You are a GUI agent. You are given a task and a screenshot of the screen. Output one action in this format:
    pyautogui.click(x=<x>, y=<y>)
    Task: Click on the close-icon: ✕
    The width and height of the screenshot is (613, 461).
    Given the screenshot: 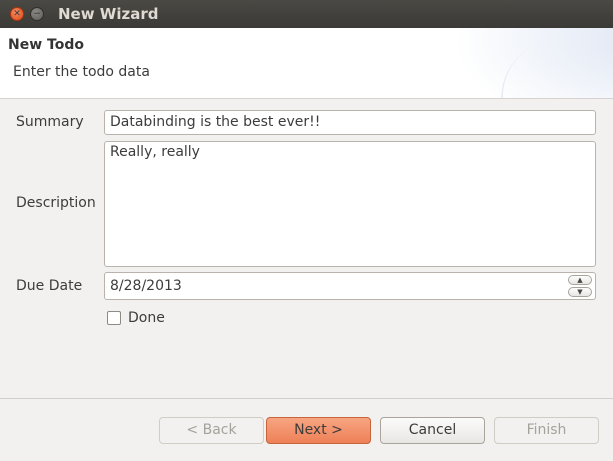 What is the action you would take?
    pyautogui.click(x=17, y=14)
    